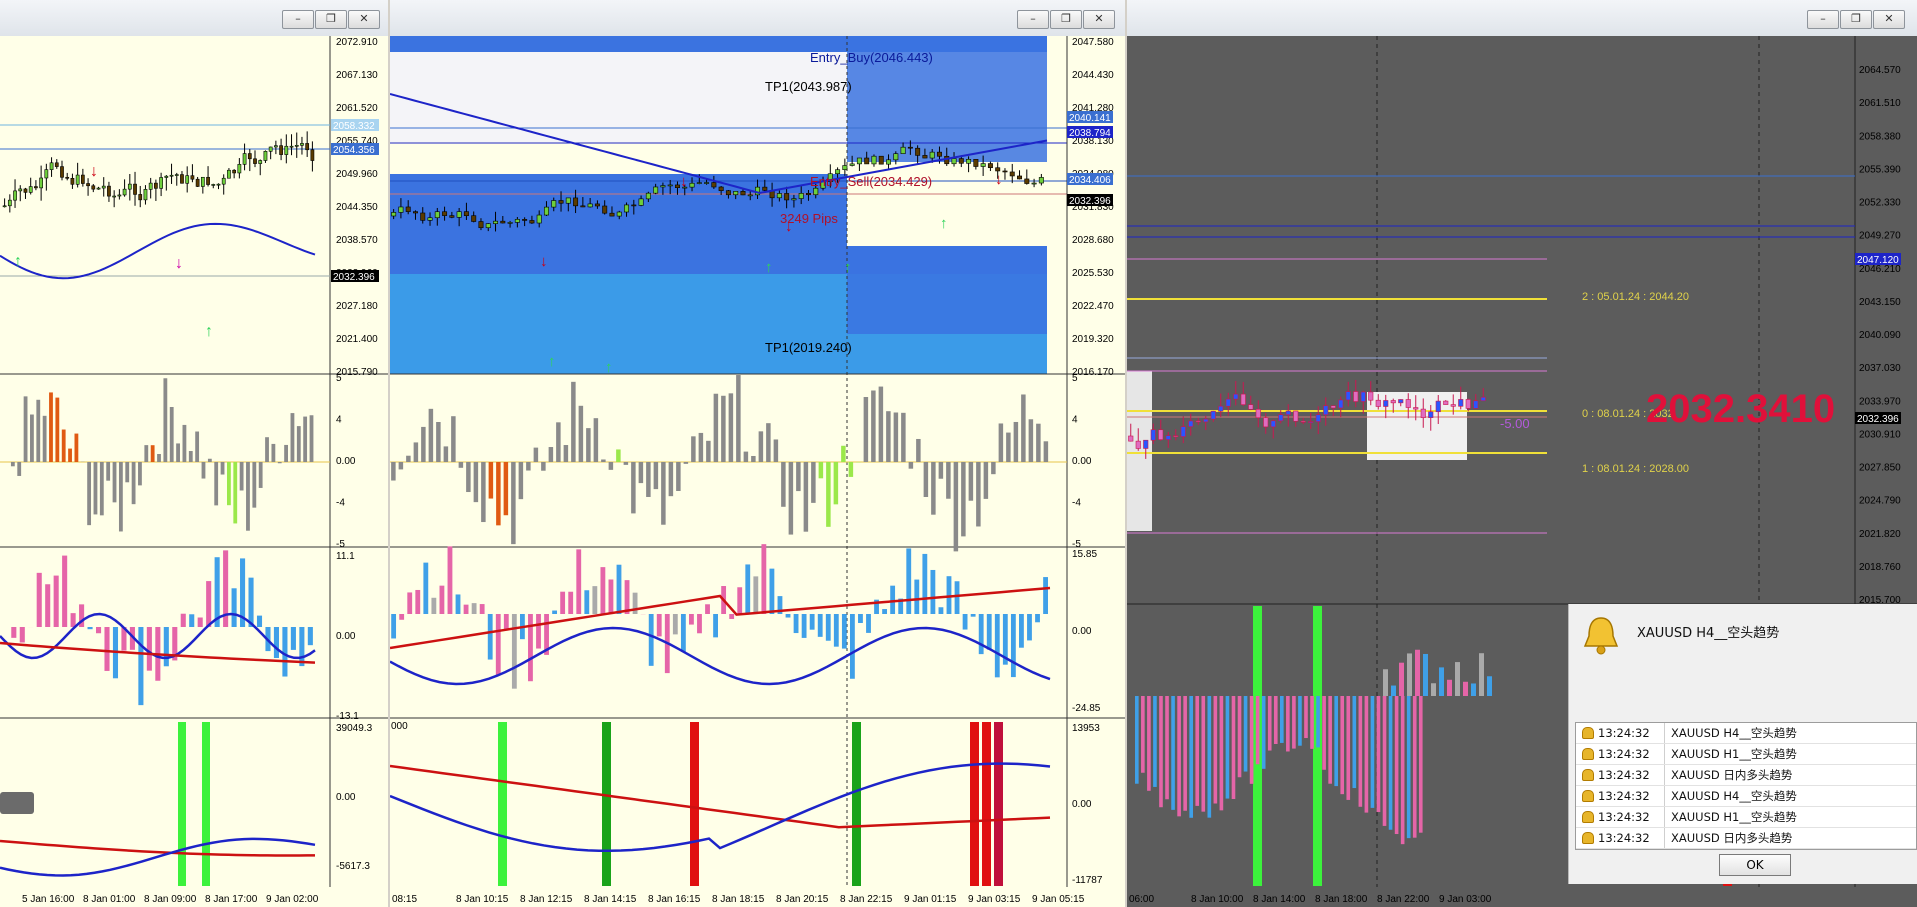  Describe the element at coordinates (1708, 633) in the screenshot. I see `alert-title: XAUUSD H4__空头趋势` at that location.